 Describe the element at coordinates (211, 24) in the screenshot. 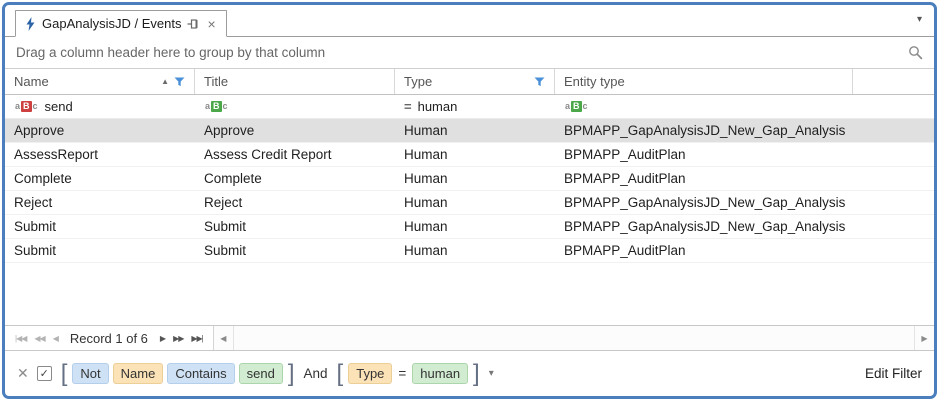

I see `close-icon: ×` at that location.